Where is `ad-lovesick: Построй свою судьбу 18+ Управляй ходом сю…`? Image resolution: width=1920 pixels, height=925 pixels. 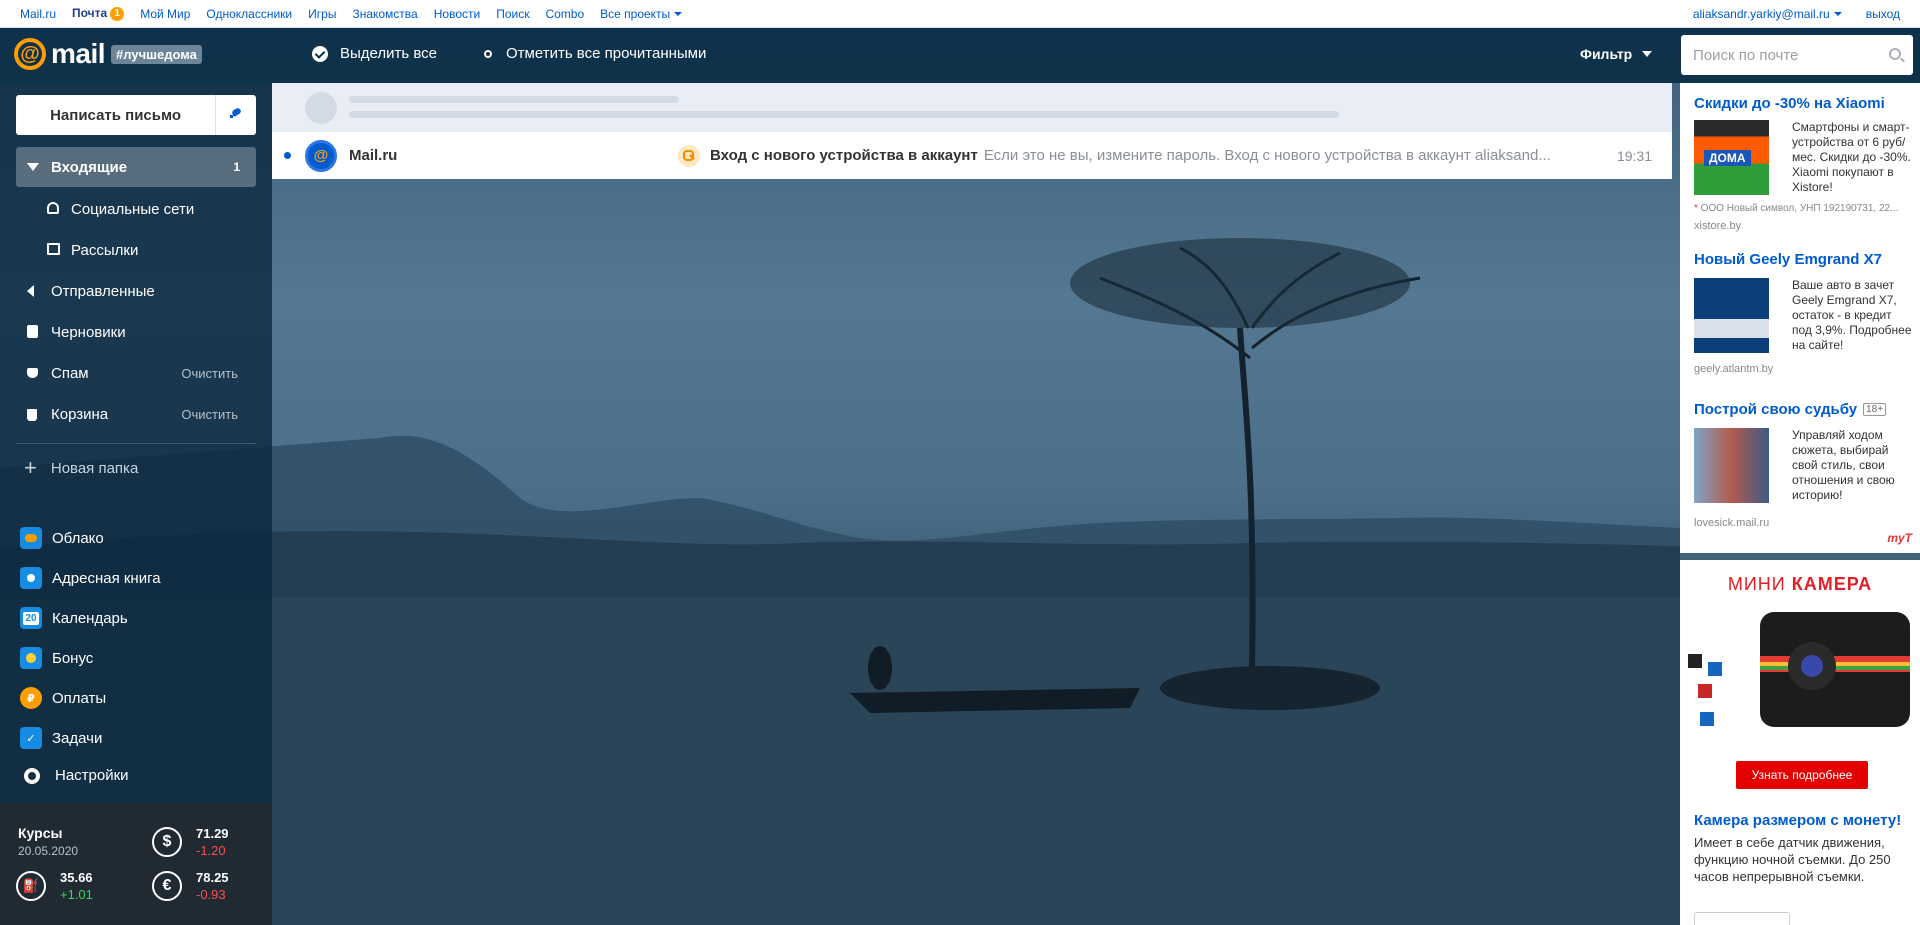
ad-lovesick: Построй свою судьбу 18+ Управляй ходом сю… is located at coordinates (1804, 465).